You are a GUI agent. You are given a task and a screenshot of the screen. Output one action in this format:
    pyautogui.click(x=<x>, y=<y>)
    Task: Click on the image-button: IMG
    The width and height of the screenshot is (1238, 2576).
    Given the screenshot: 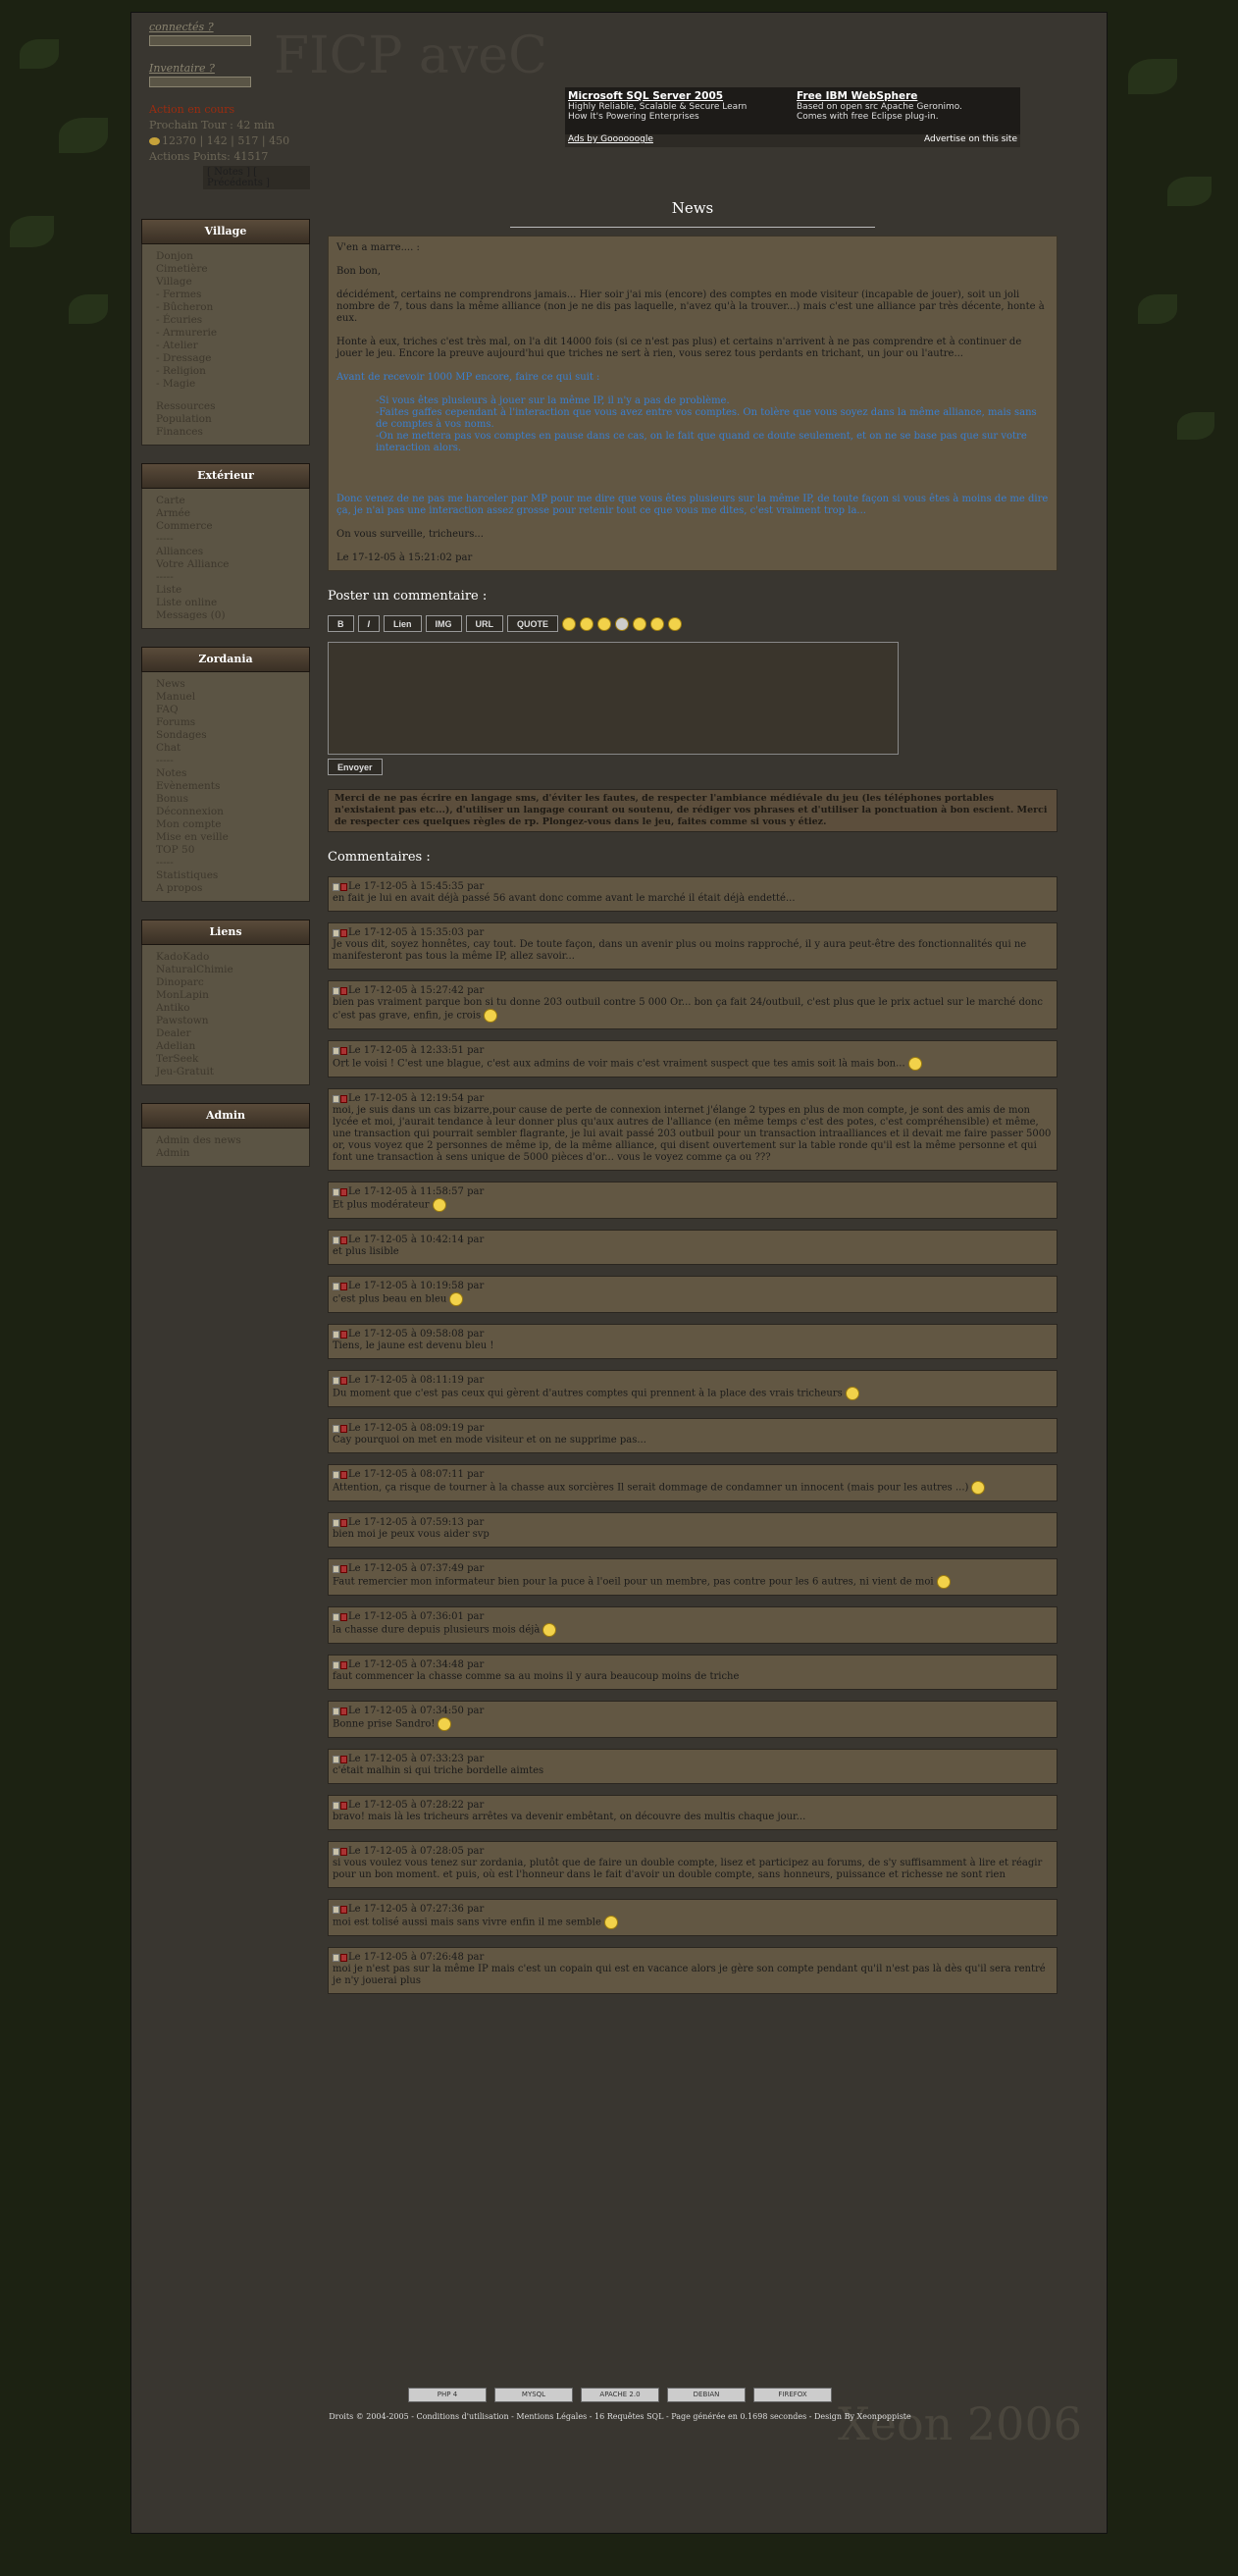 What is the action you would take?
    pyautogui.click(x=443, y=623)
    